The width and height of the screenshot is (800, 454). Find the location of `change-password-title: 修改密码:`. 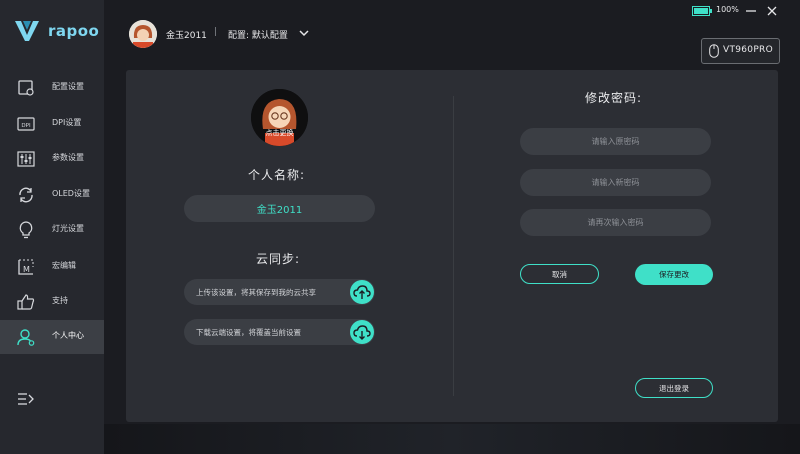

change-password-title: 修改密码: is located at coordinates (614, 98).